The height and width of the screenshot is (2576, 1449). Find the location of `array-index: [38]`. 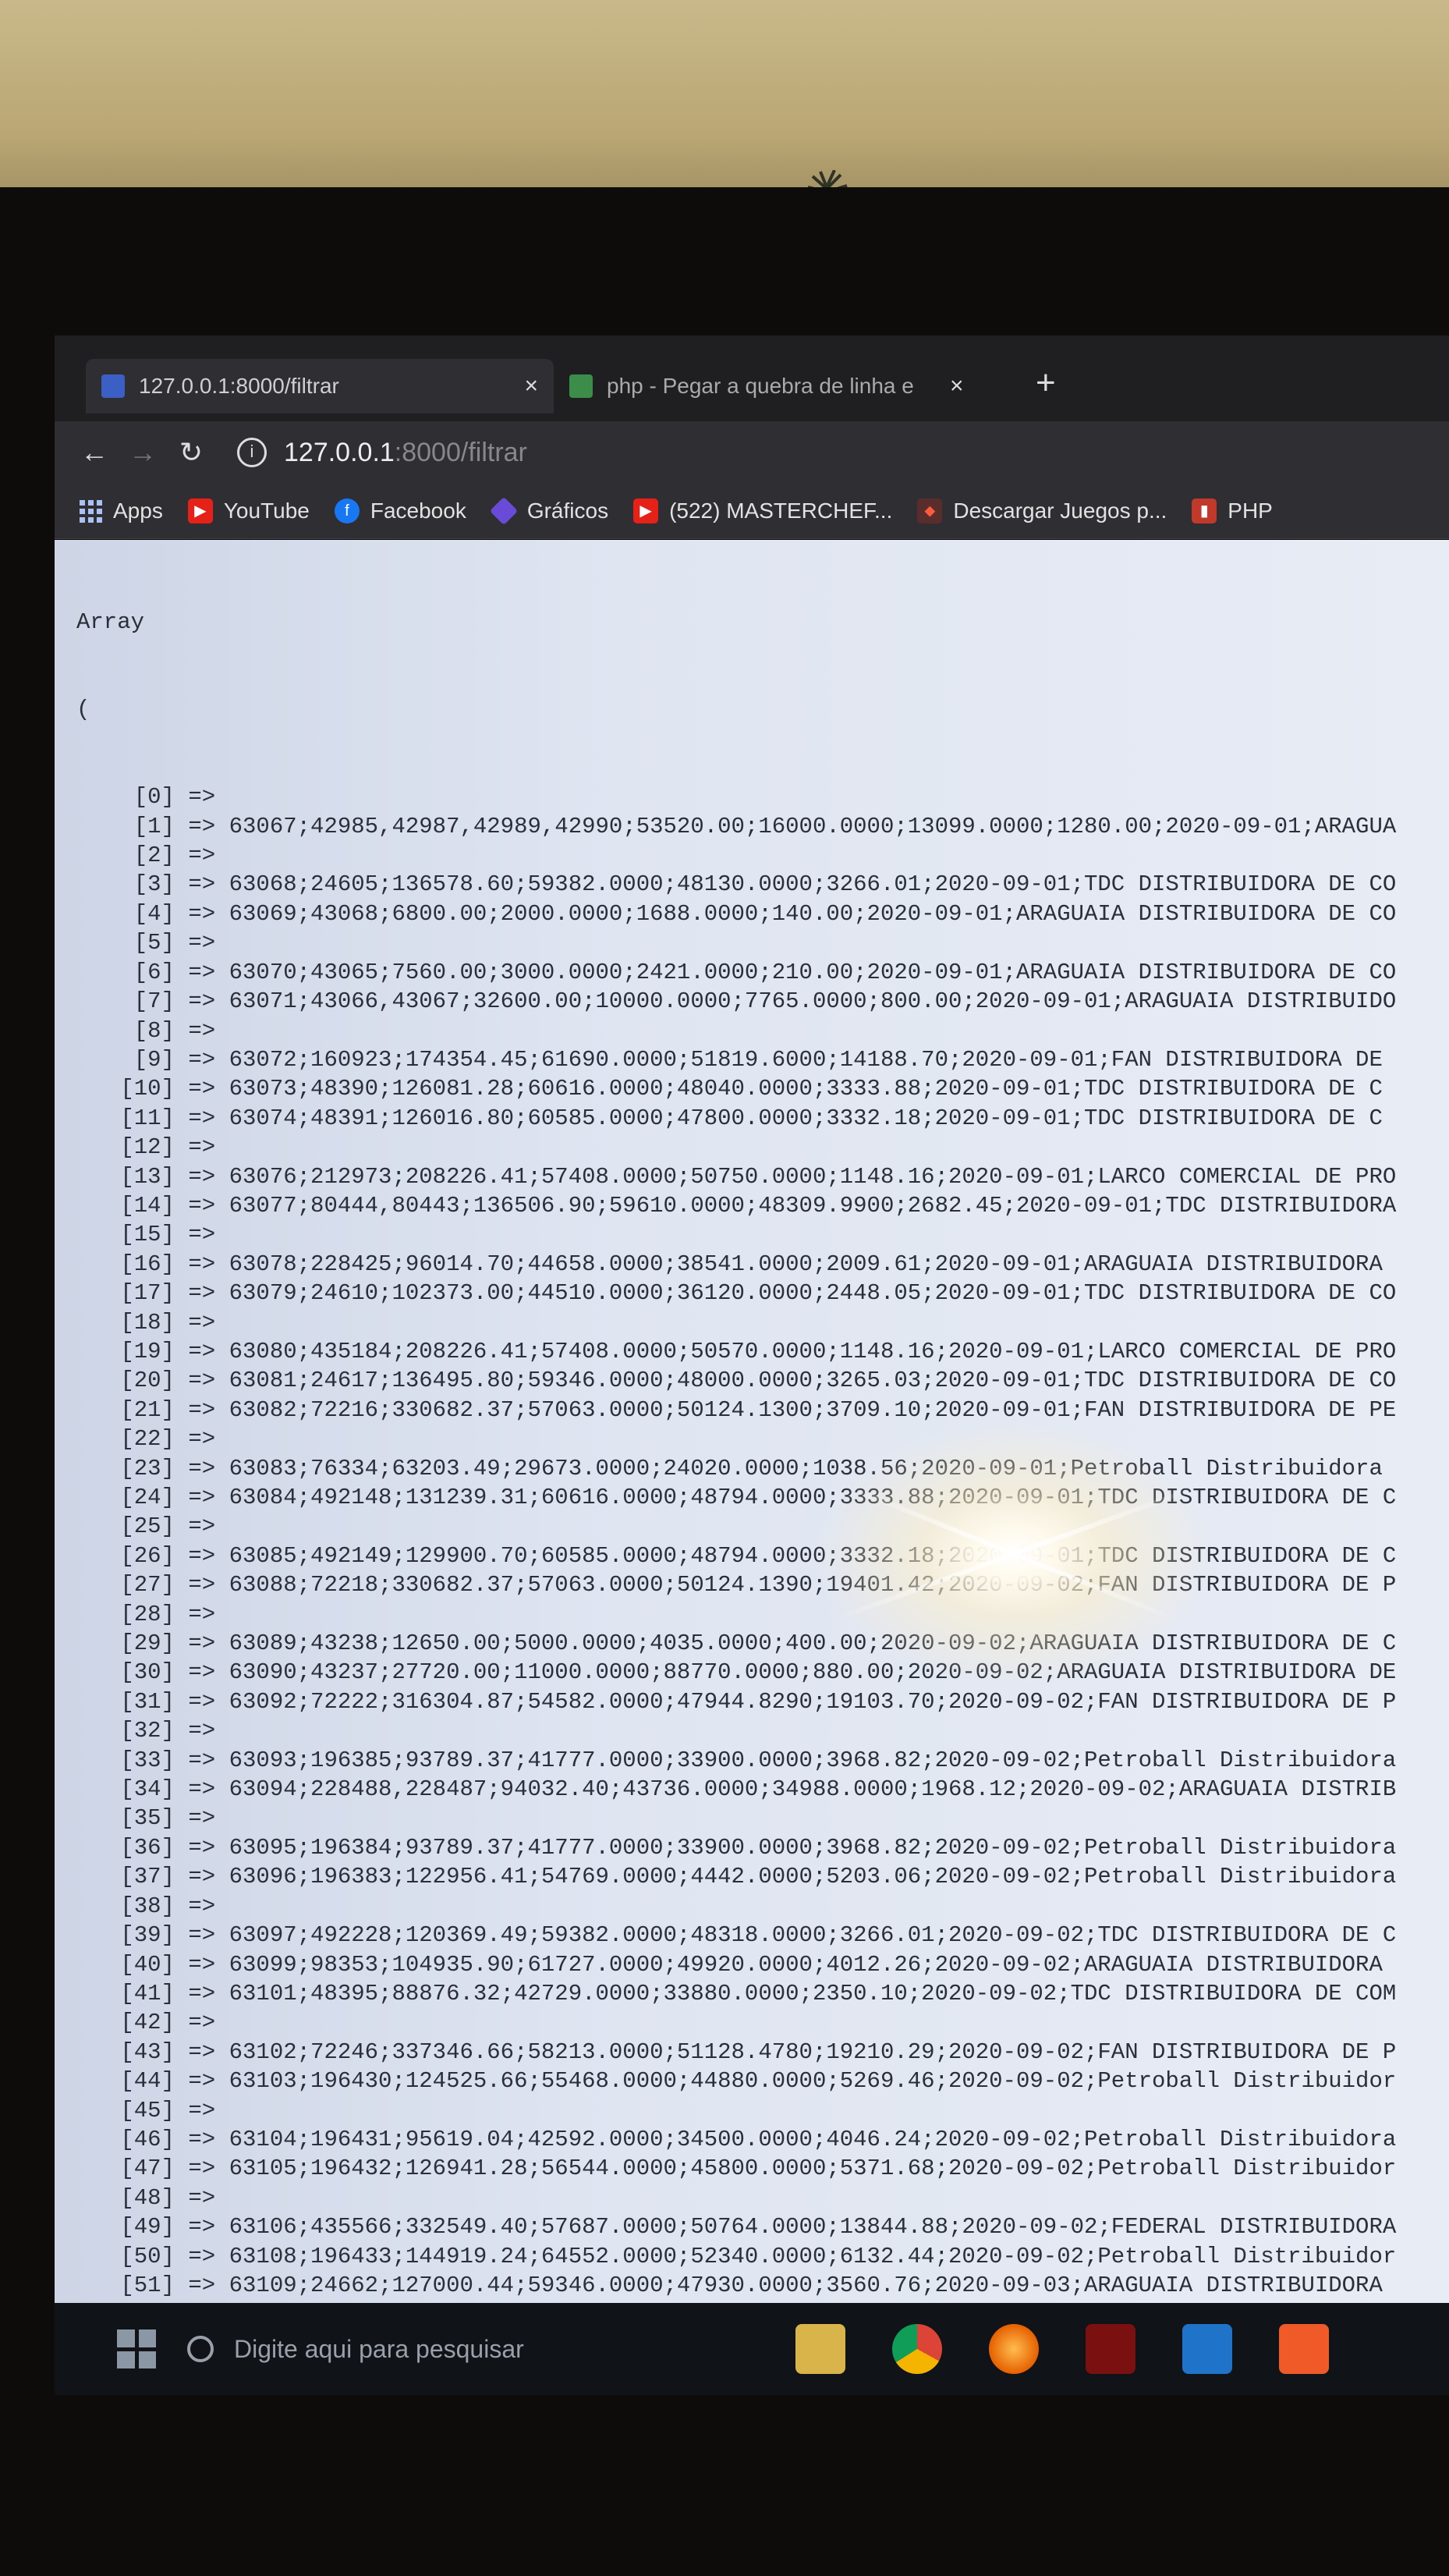

array-index: [38] is located at coordinates (147, 1906).